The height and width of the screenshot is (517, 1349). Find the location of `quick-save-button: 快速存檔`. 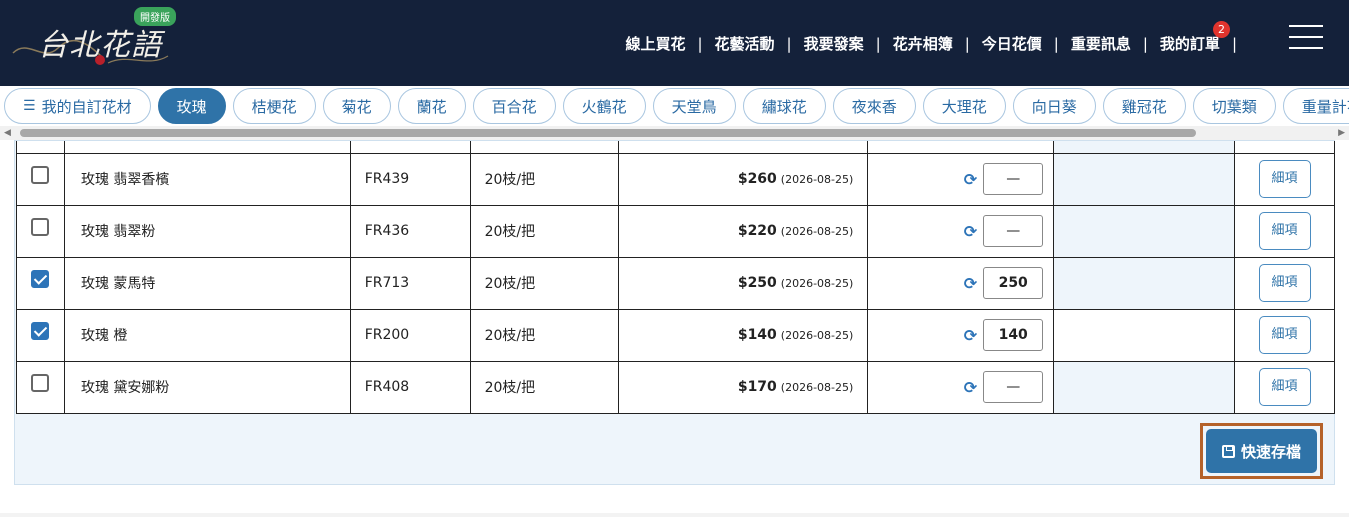

quick-save-button: 快速存檔 is located at coordinates (1261, 451).